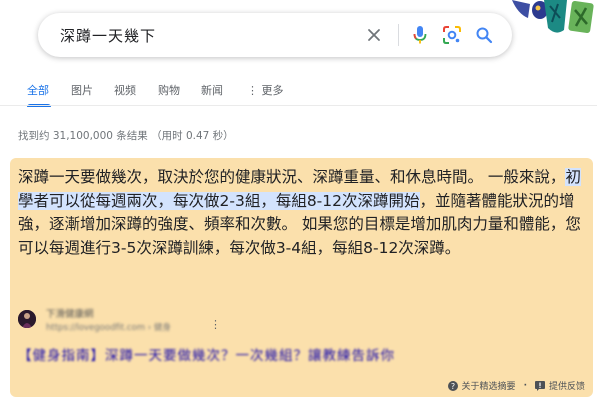 The width and height of the screenshot is (597, 397). I want to click on mic-icon, so click(420, 35).